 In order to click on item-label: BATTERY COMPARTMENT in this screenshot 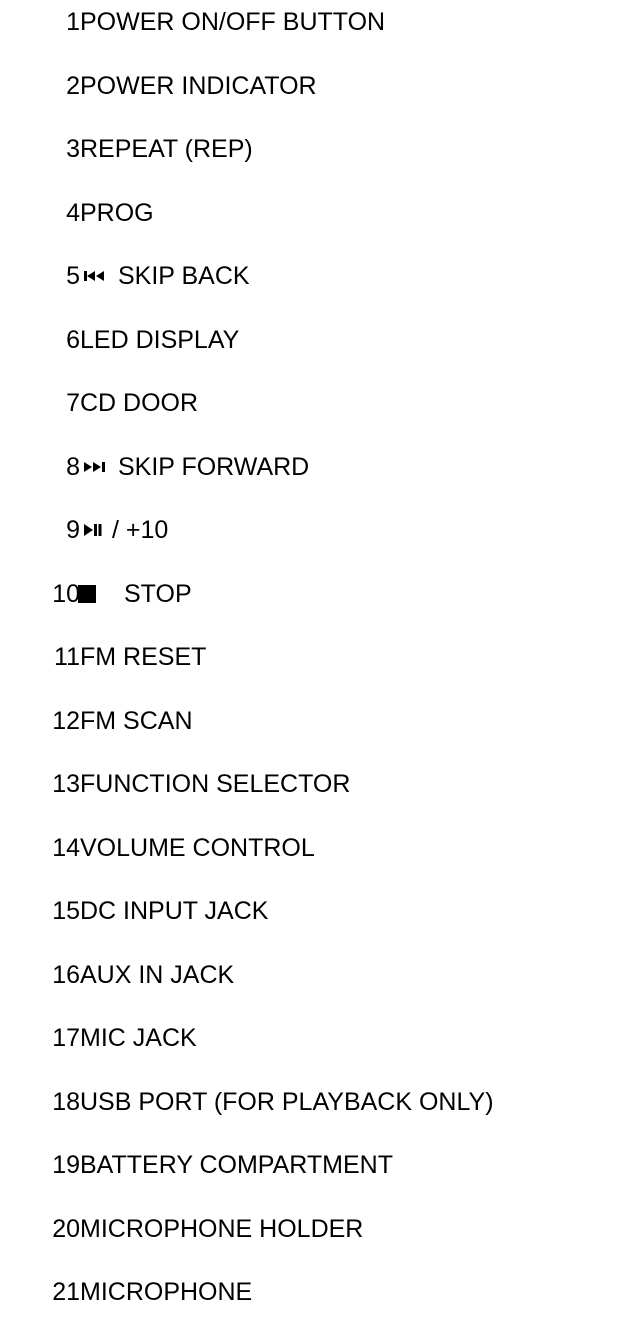, I will do `click(237, 1165)`.